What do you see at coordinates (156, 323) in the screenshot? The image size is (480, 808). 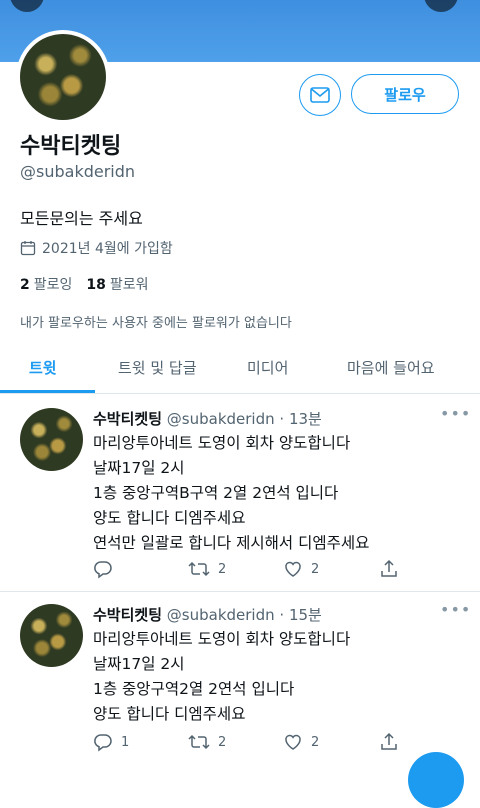 I see `followers-you-know-note: 내가 팔로우하는 사용자 중에는 팔로워가 없습니다` at bounding box center [156, 323].